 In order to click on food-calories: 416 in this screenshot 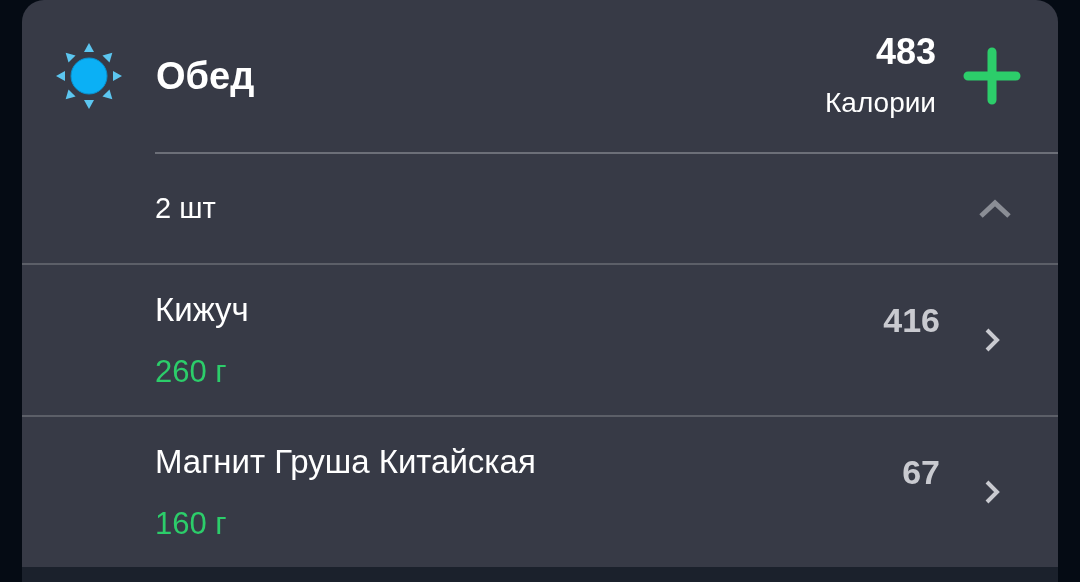, I will do `click(911, 320)`.